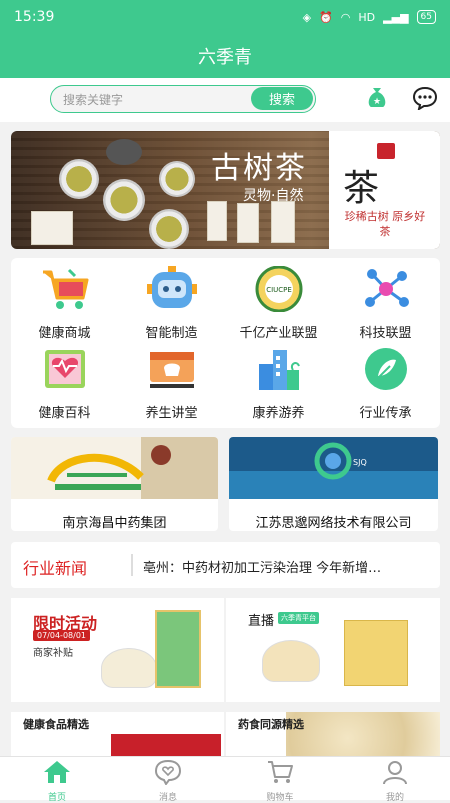 This screenshot has height=803, width=450. Describe the element at coordinates (65, 288) in the screenshot. I see `shopping-cart-icon` at that location.